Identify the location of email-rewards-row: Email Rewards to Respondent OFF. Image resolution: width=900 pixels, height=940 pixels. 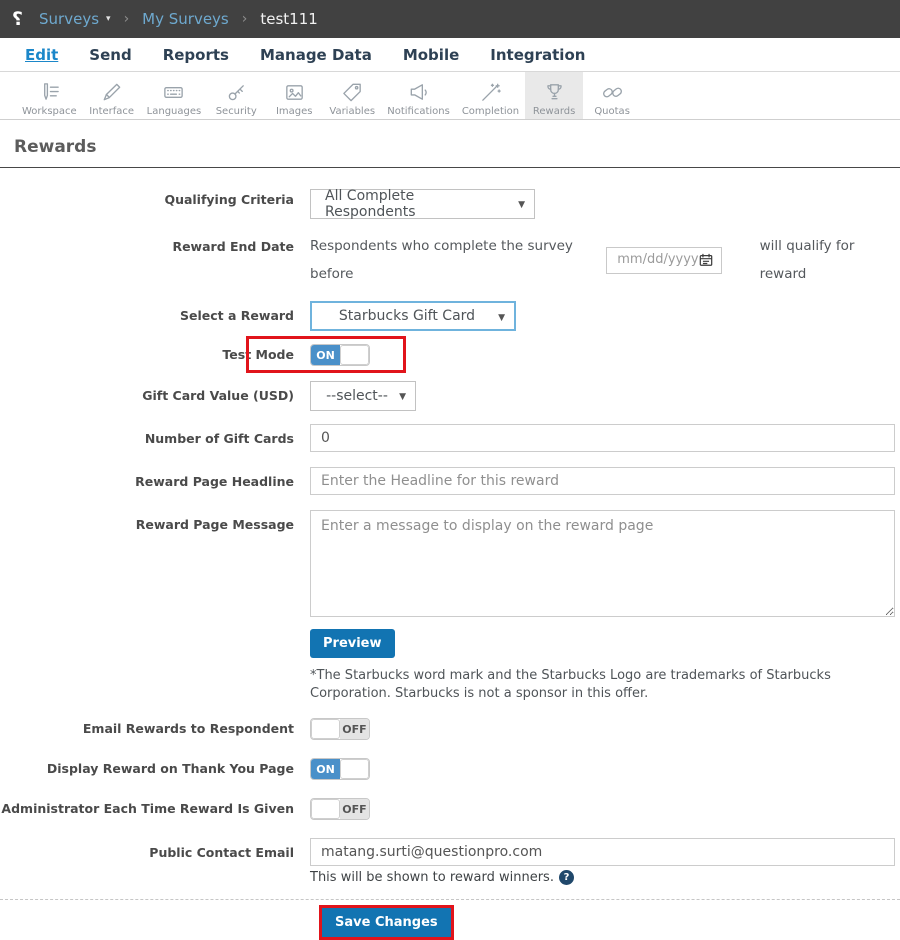
(450, 729).